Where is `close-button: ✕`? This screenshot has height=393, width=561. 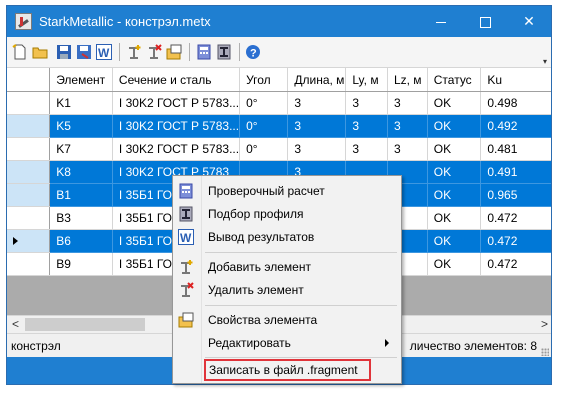
close-button: ✕ is located at coordinates (529, 21).